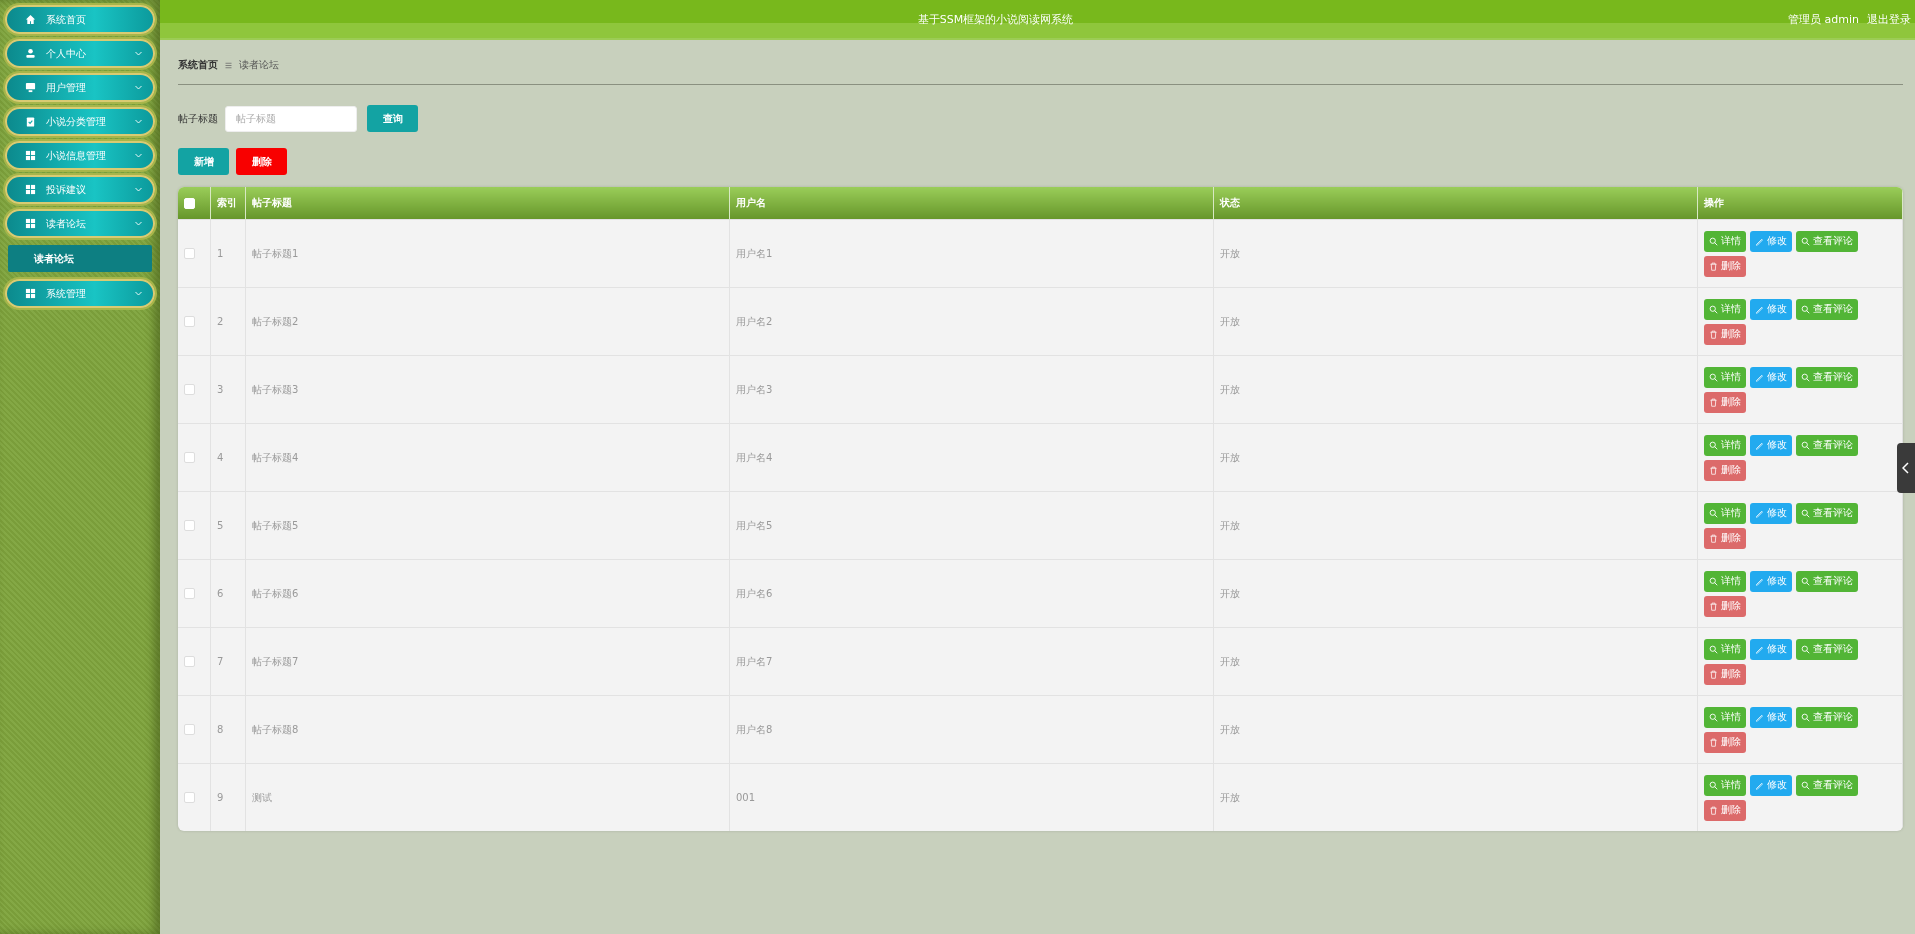 The height and width of the screenshot is (934, 1915). What do you see at coordinates (80, 189) in the screenshot?
I see `sidebar-item: 投诉建议` at bounding box center [80, 189].